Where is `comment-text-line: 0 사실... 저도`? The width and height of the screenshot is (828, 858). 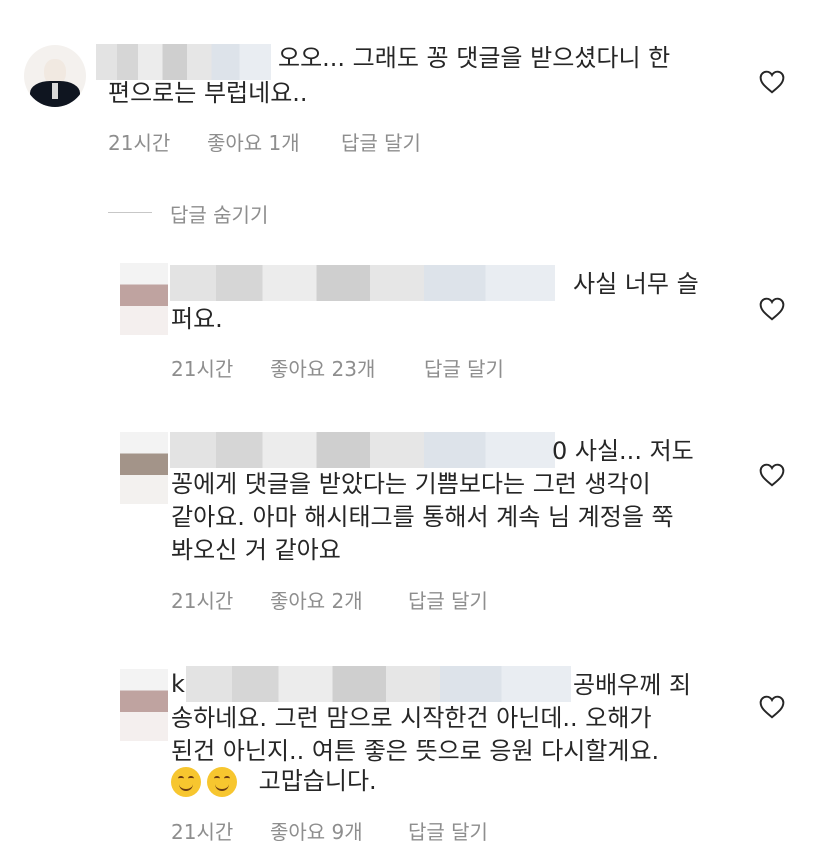 comment-text-line: 0 사실... 저도 is located at coordinates (623, 451).